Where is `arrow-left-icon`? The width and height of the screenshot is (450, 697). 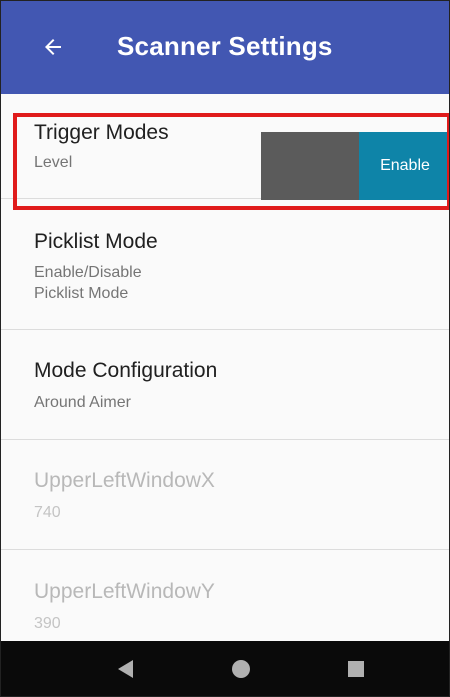 arrow-left-icon is located at coordinates (53, 47).